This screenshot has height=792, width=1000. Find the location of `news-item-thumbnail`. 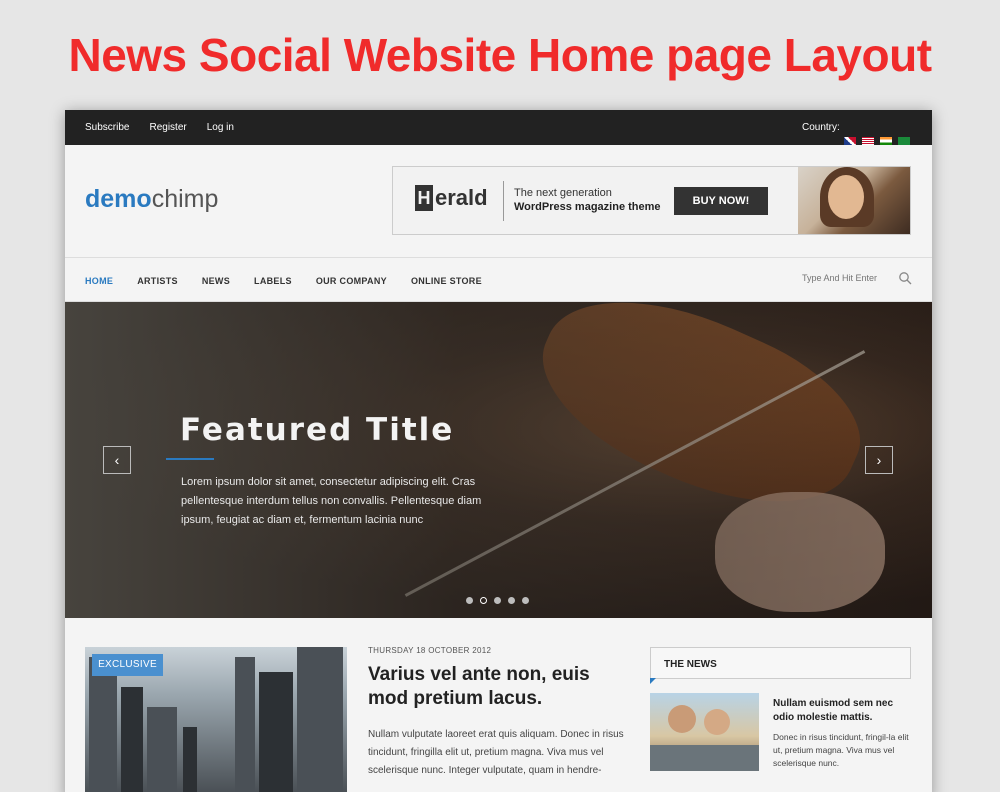

news-item-thumbnail is located at coordinates (704, 732).